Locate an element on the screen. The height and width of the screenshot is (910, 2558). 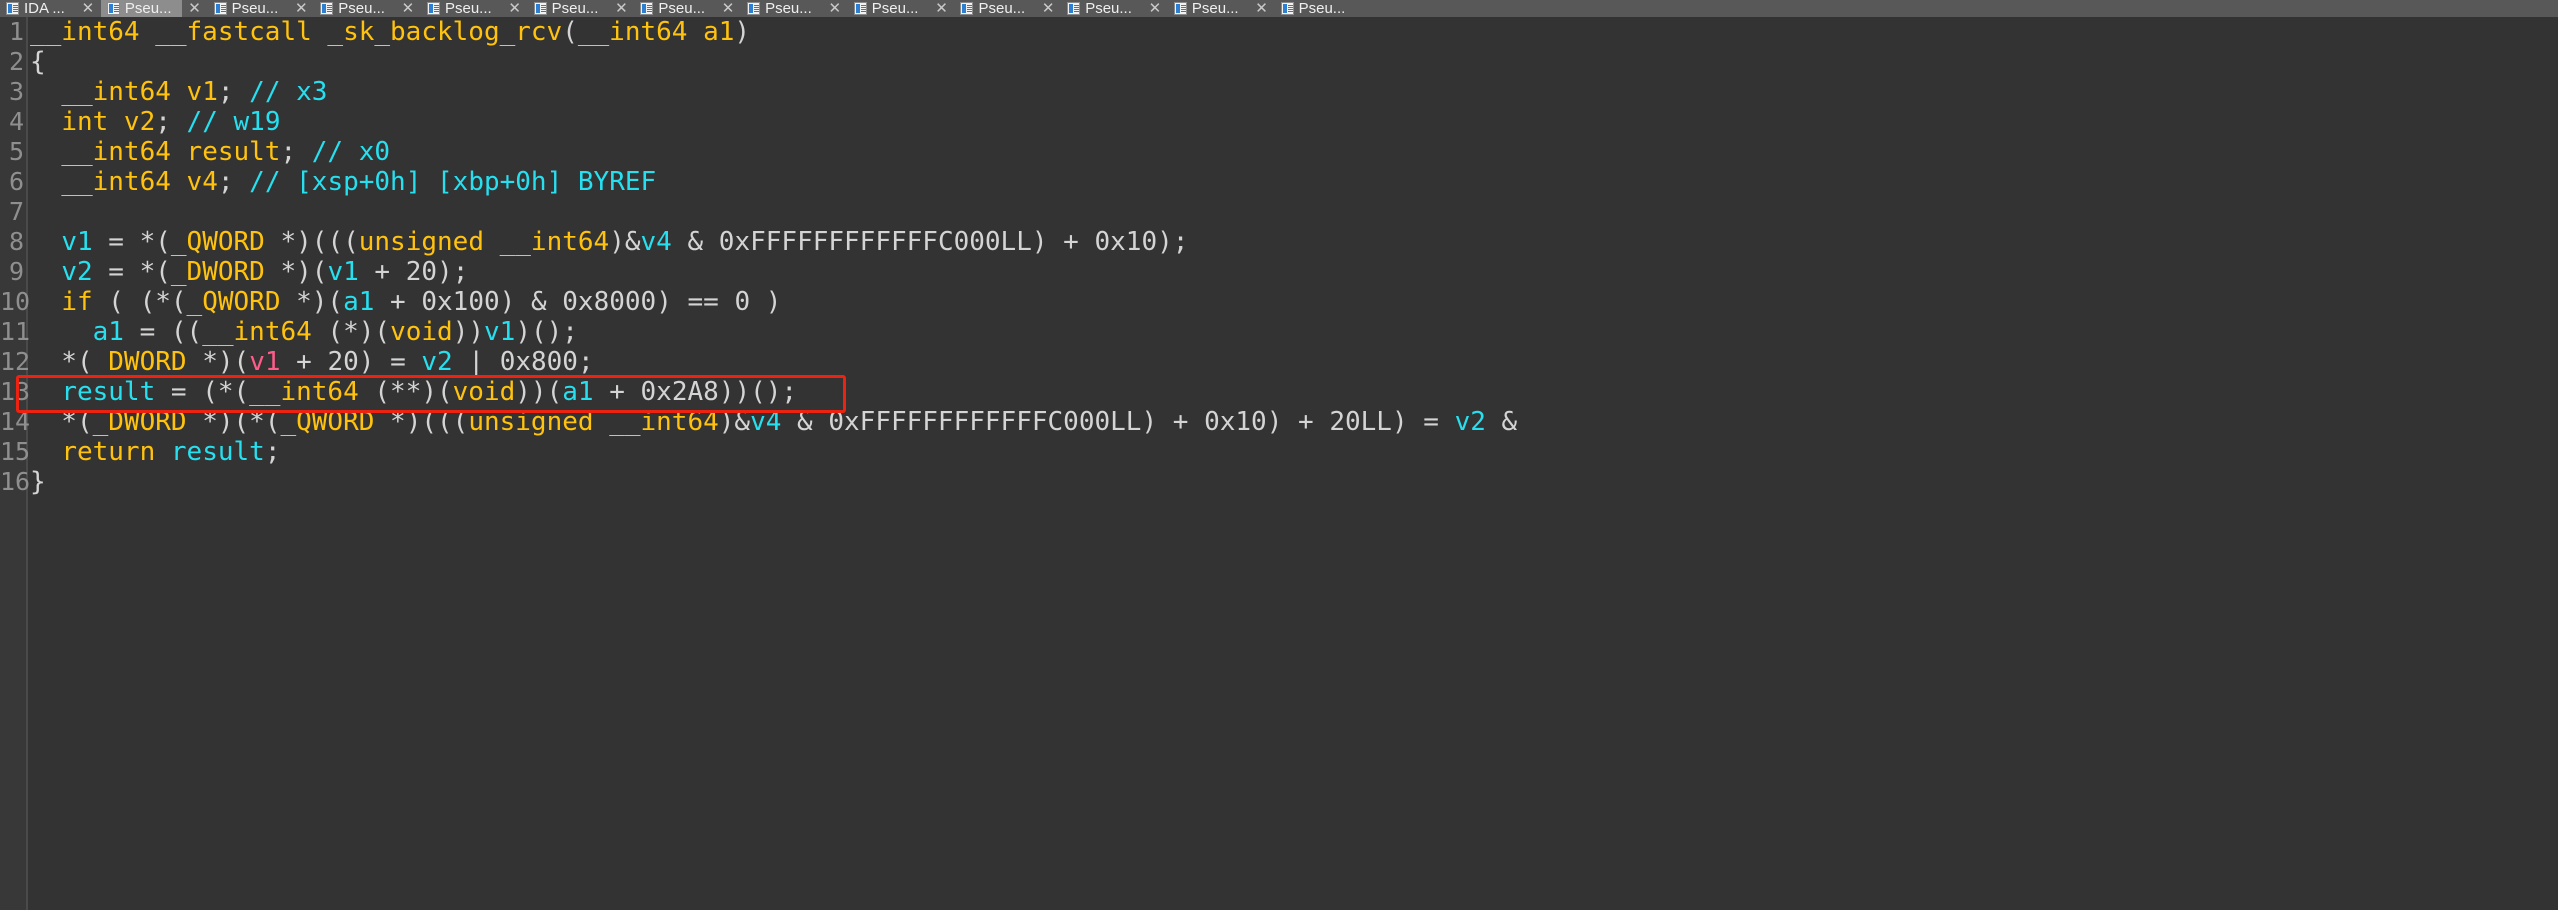
code-line: return result; is located at coordinates (1294, 452).